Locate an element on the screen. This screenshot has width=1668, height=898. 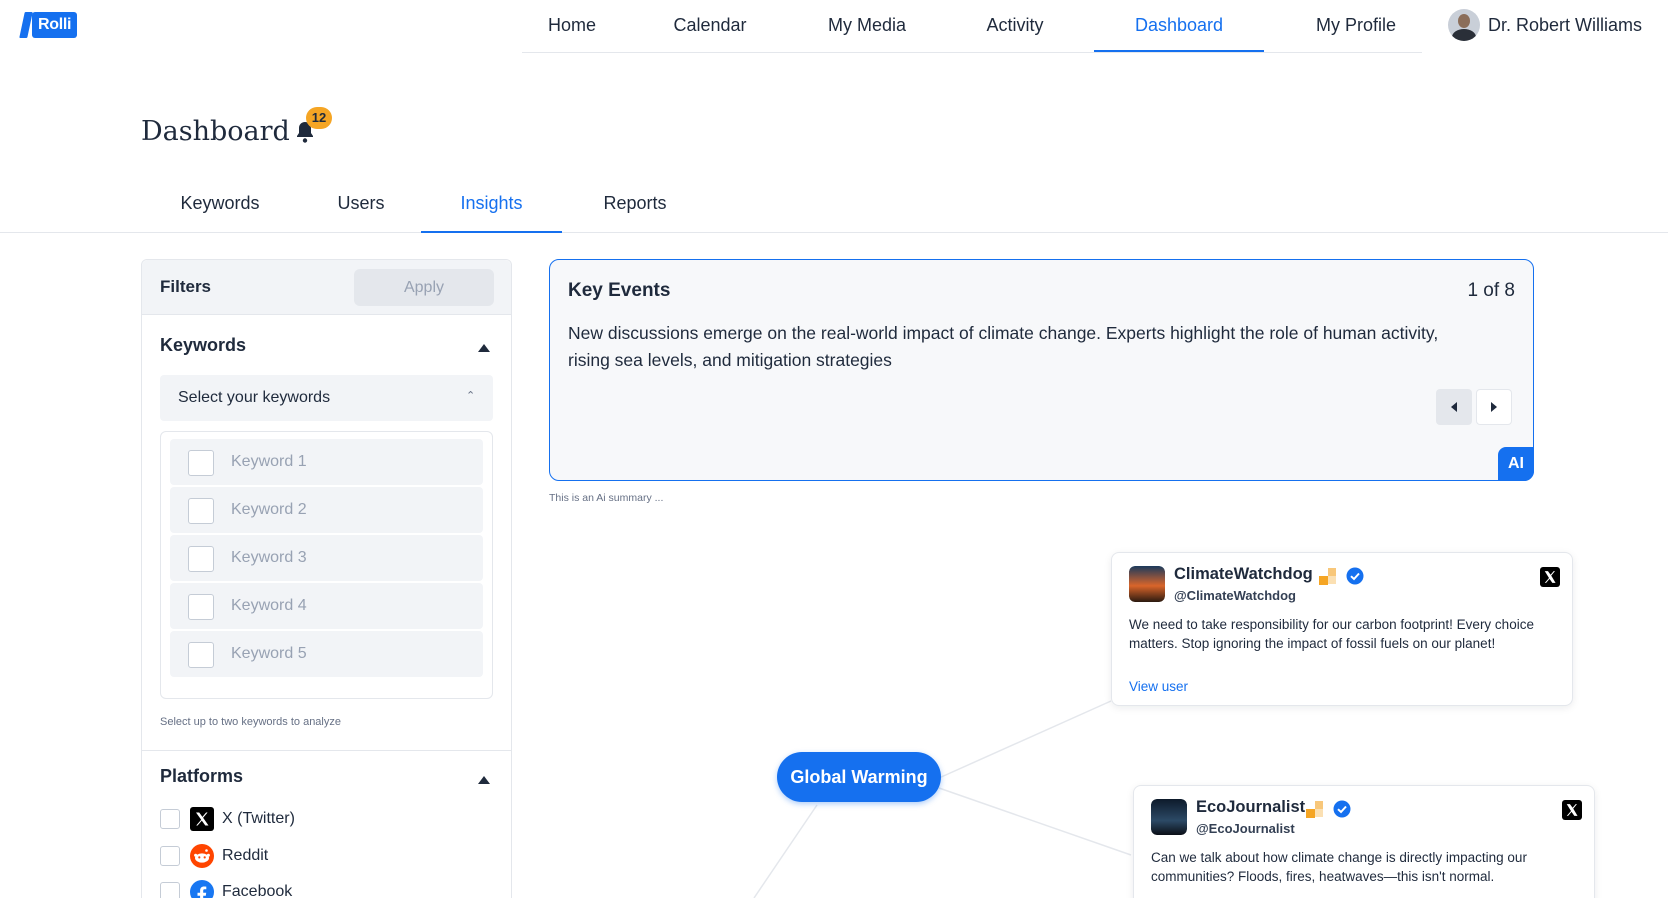
rolli-logo: Rolli is located at coordinates (48, 25).